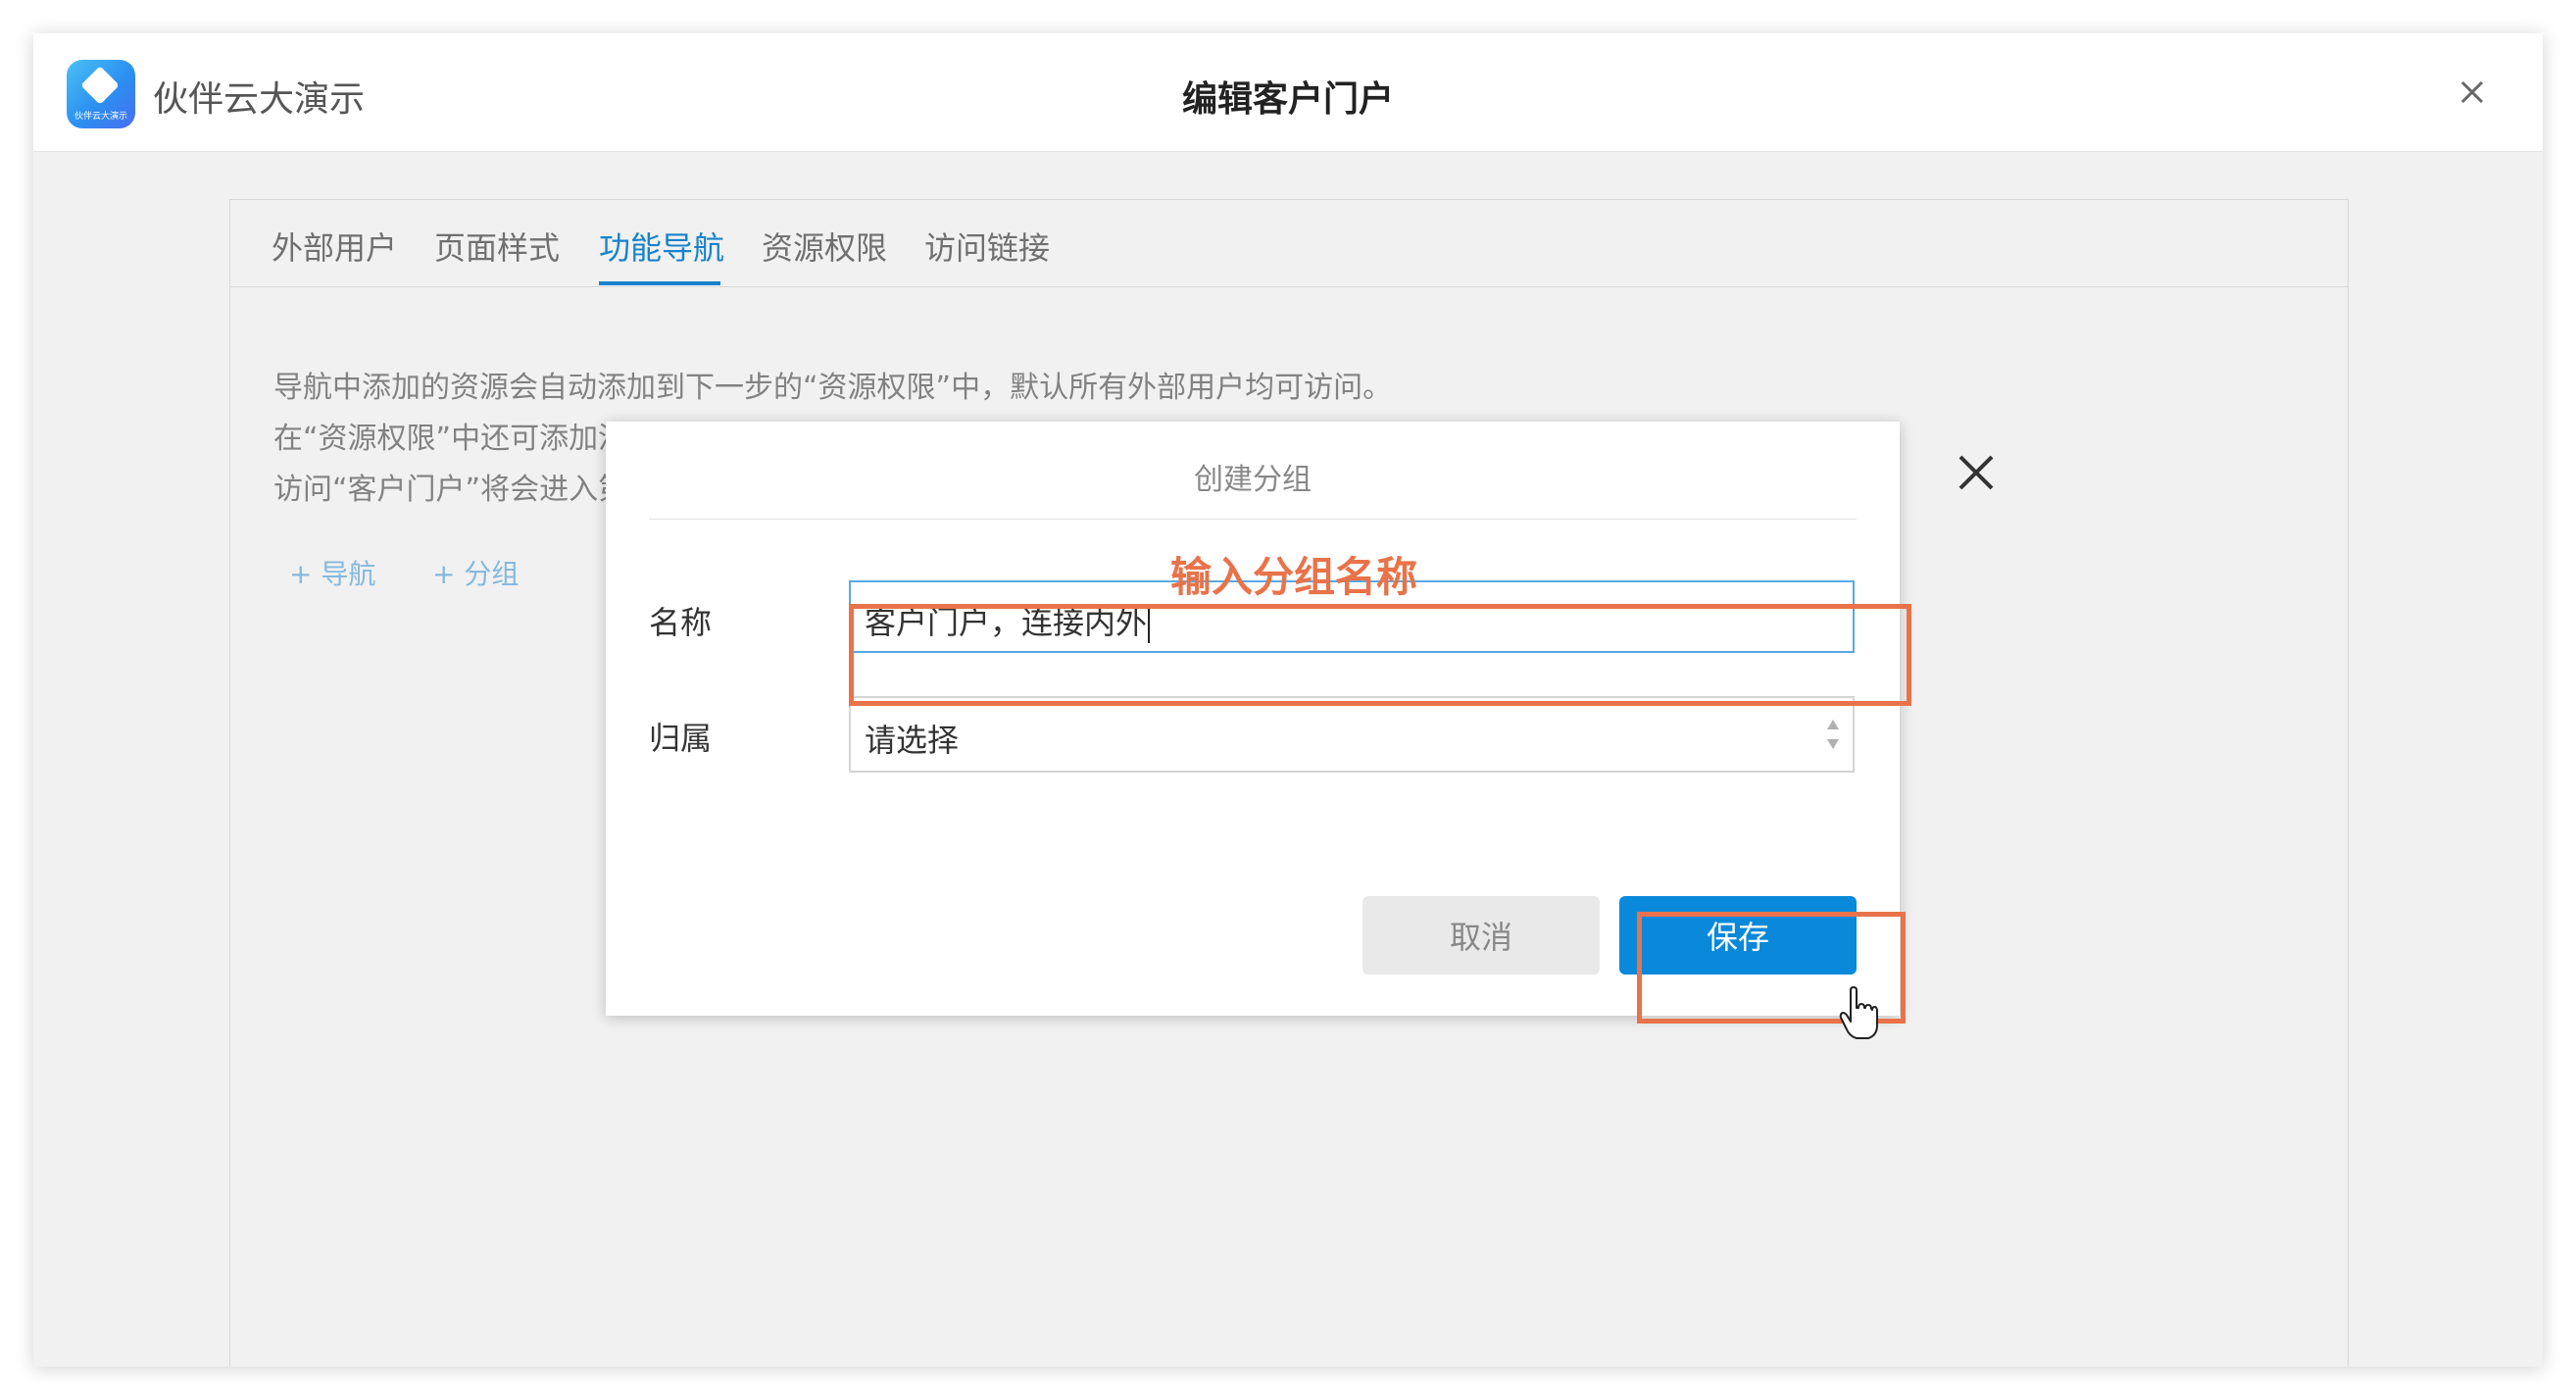 The height and width of the screenshot is (1400, 2576). What do you see at coordinates (1253, 519) in the screenshot?
I see `dialog-divider` at bounding box center [1253, 519].